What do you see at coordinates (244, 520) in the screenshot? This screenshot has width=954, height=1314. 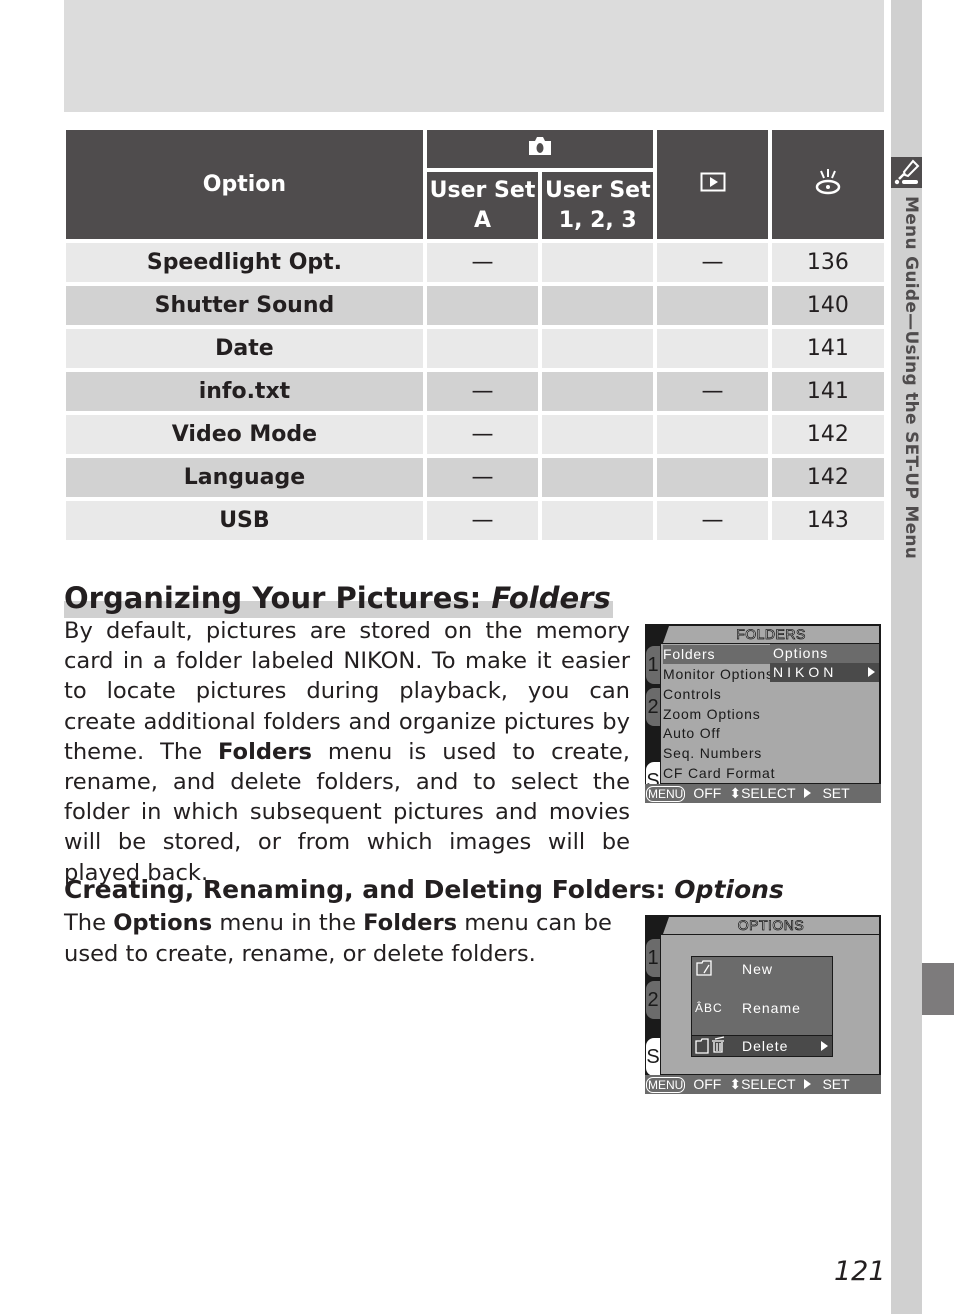 I see `option-name: USB` at bounding box center [244, 520].